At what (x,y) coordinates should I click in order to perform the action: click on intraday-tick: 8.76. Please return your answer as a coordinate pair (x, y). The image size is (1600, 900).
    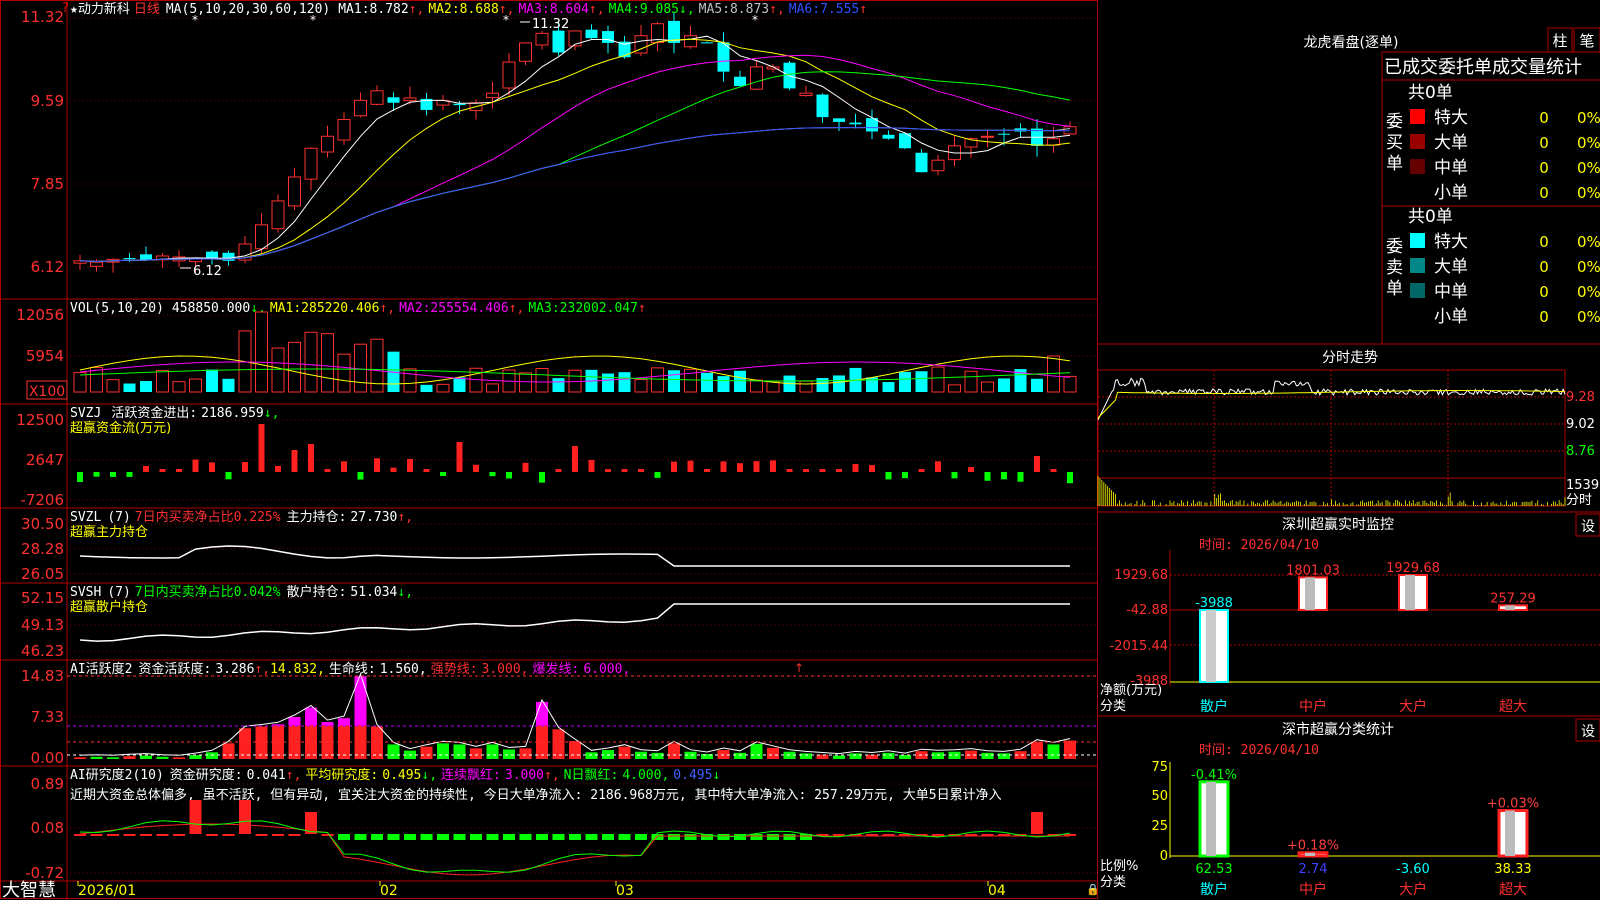
    Looking at the image, I should click on (1580, 451).